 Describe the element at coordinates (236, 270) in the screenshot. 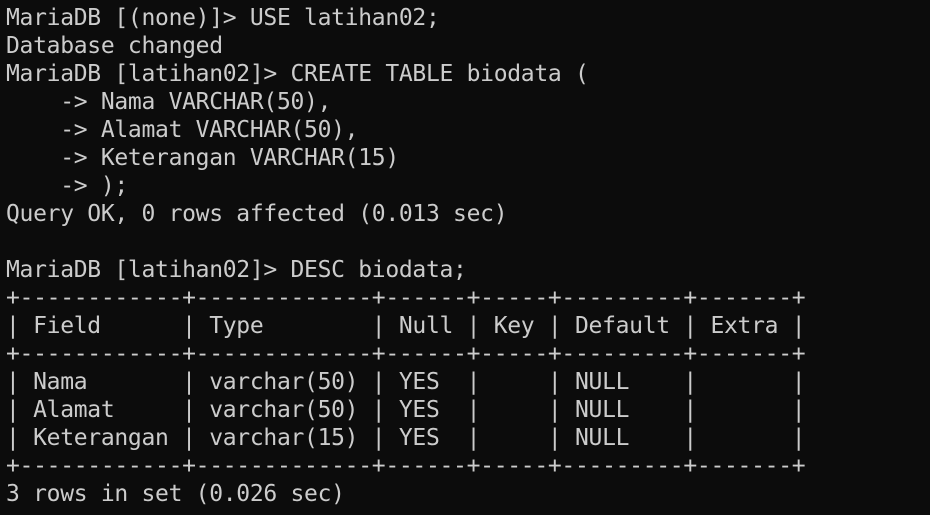

I see `terminal-line-desc-command: MariaDB [latihan02]> DESC biodata;` at that location.